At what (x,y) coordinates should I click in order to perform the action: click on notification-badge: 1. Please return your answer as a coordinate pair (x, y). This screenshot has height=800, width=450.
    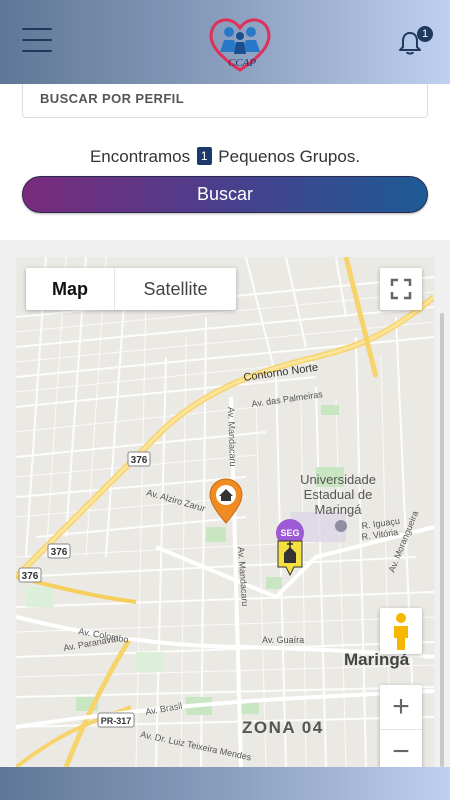
    Looking at the image, I should click on (425, 34).